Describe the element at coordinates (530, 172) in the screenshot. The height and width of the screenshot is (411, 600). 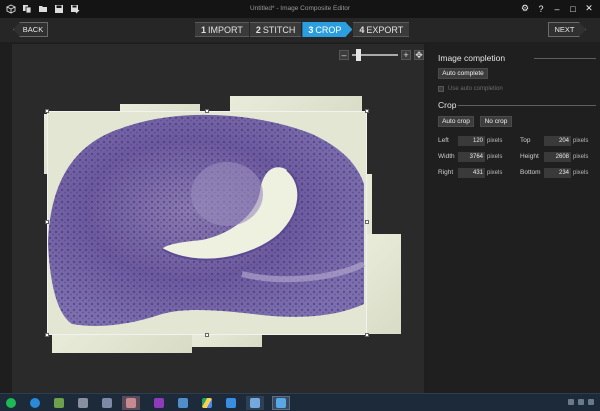
I see `bottom-label: Bottom` at that location.